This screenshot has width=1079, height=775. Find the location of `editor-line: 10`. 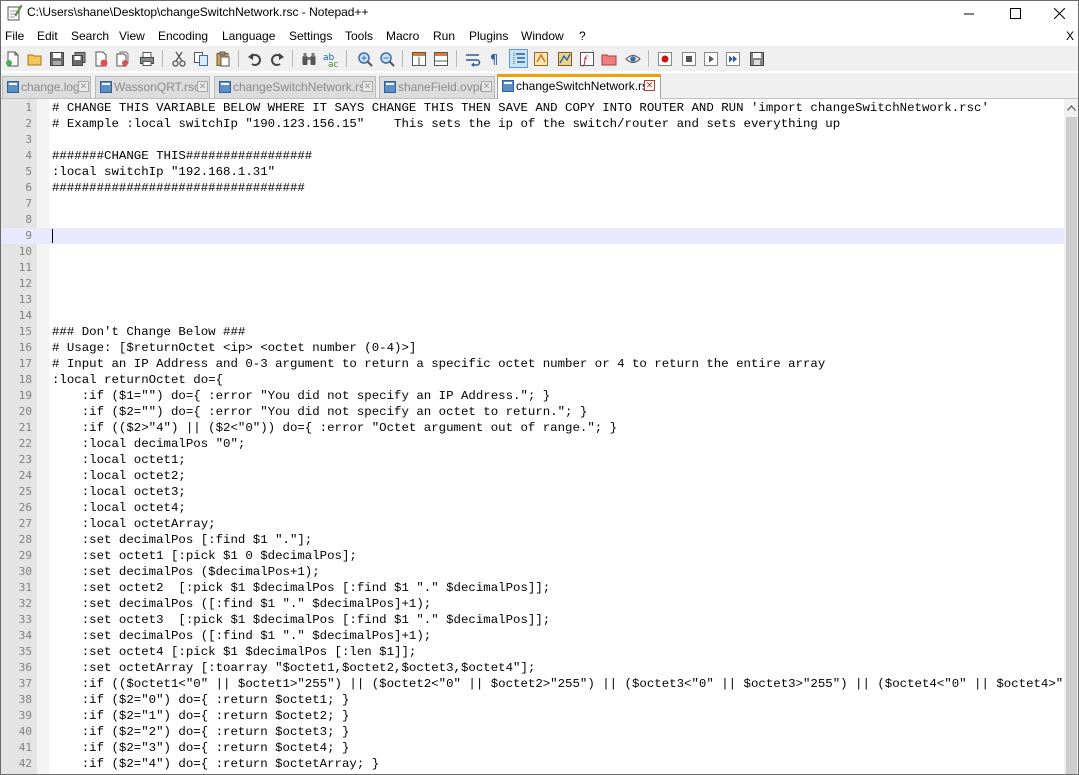

editor-line: 10 is located at coordinates (532, 252).